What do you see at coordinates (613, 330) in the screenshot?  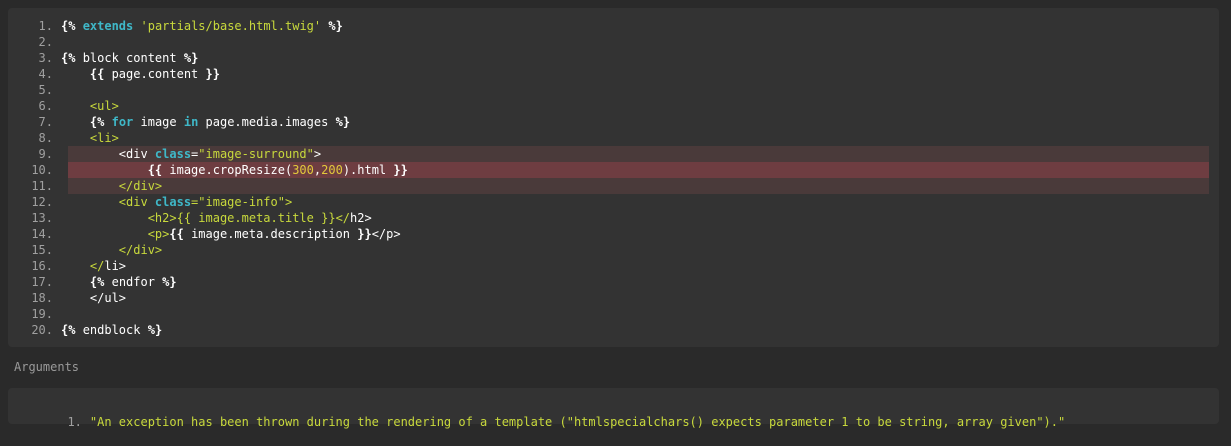 I see `code-line: 20. {% endblock %}` at bounding box center [613, 330].